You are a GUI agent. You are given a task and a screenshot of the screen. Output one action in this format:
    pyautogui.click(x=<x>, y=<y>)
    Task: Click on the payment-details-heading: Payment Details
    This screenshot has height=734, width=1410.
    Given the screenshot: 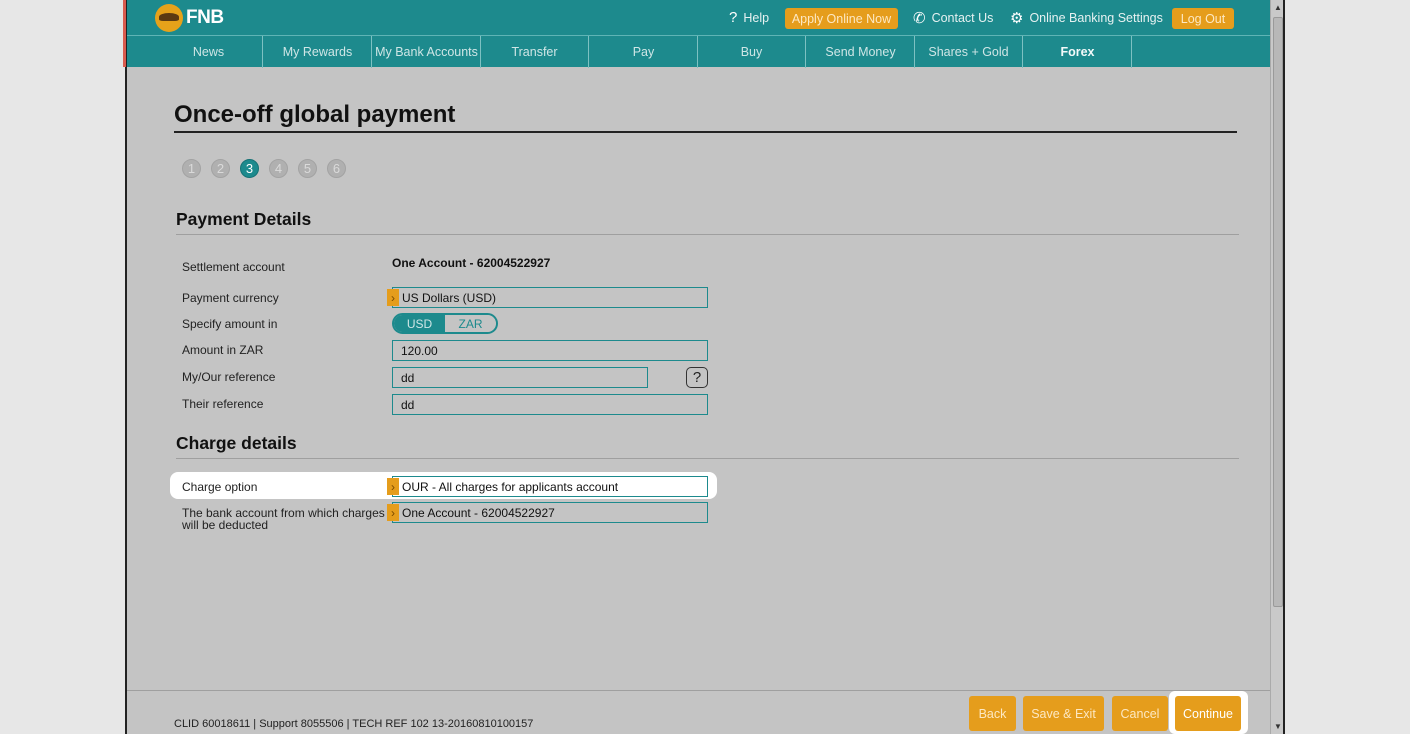 What is the action you would take?
    pyautogui.click(x=244, y=219)
    